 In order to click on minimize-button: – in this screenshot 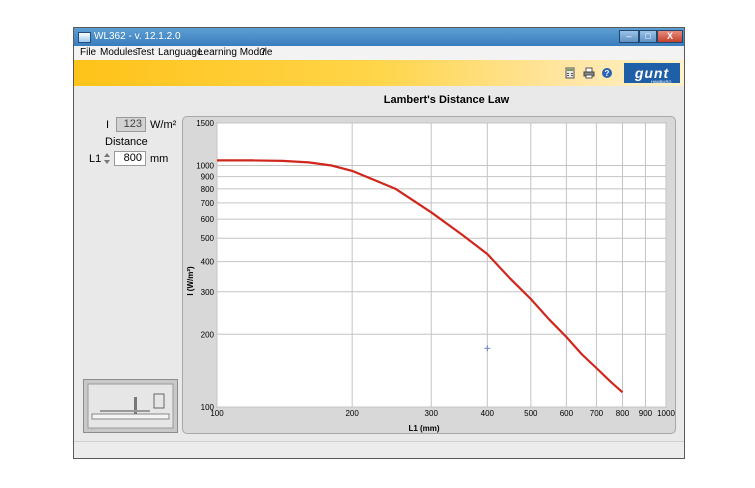, I will do `click(629, 36)`.